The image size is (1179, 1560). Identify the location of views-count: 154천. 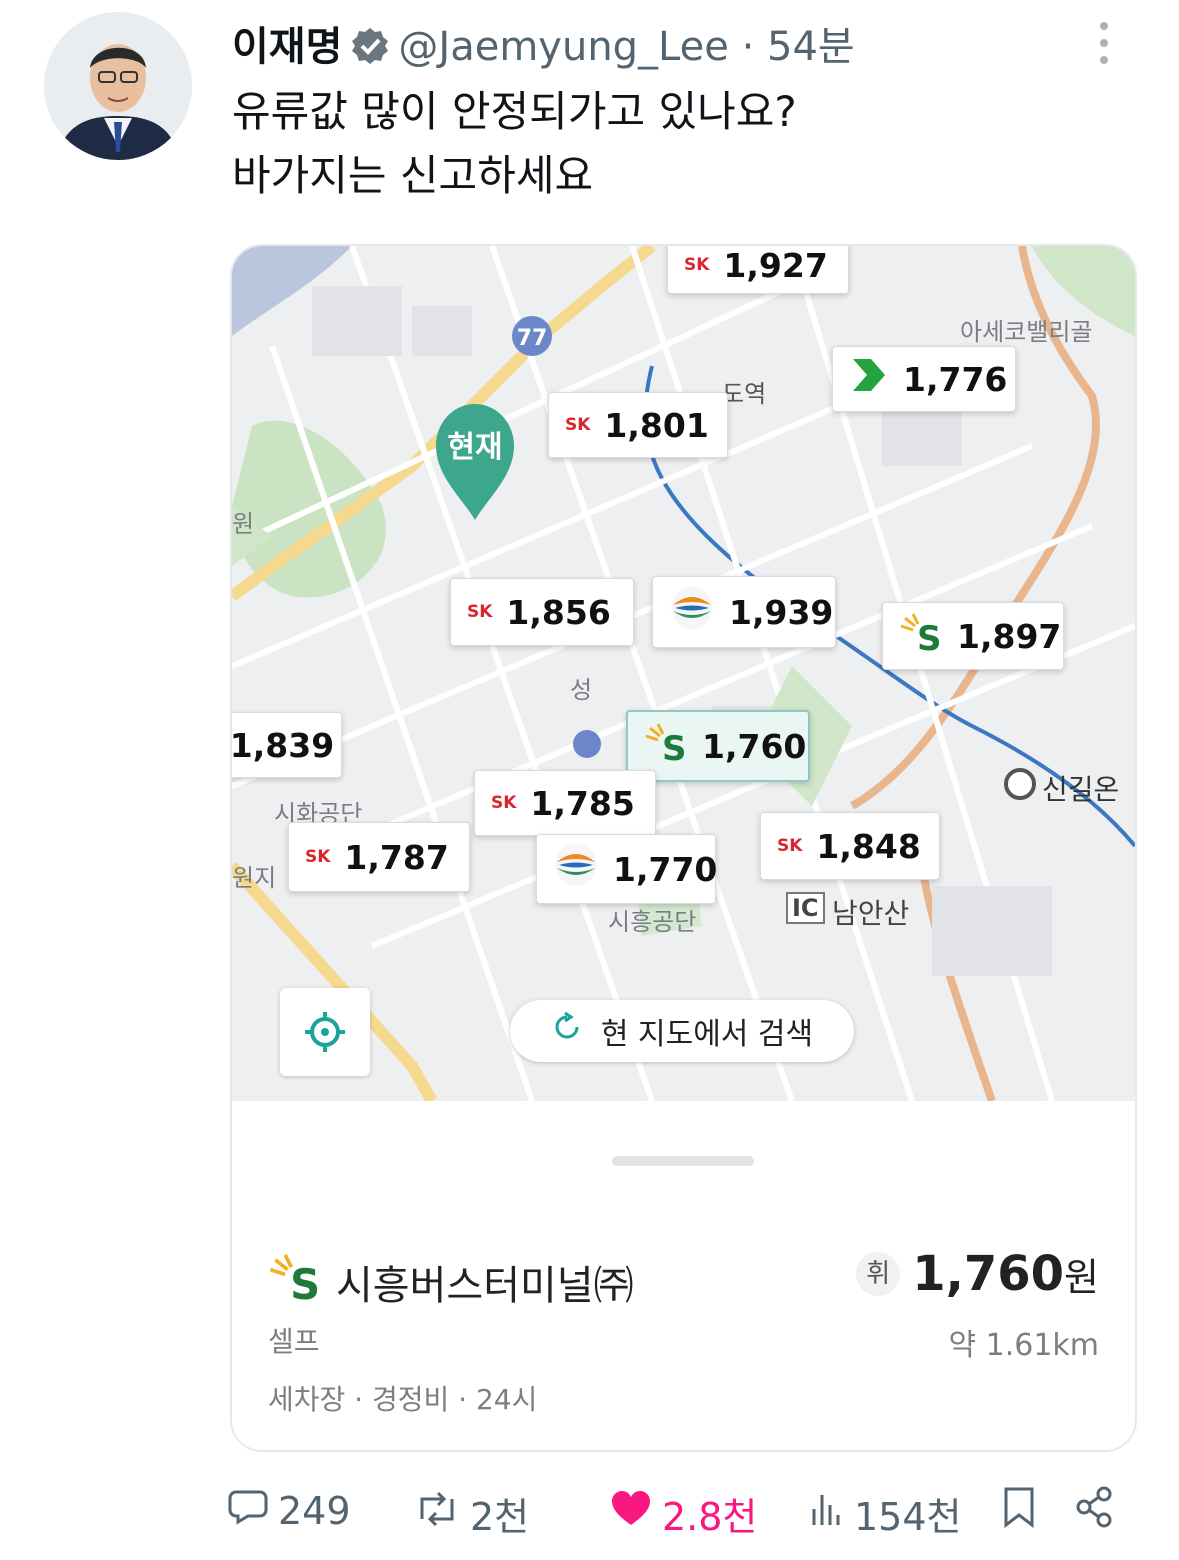
(908, 1517).